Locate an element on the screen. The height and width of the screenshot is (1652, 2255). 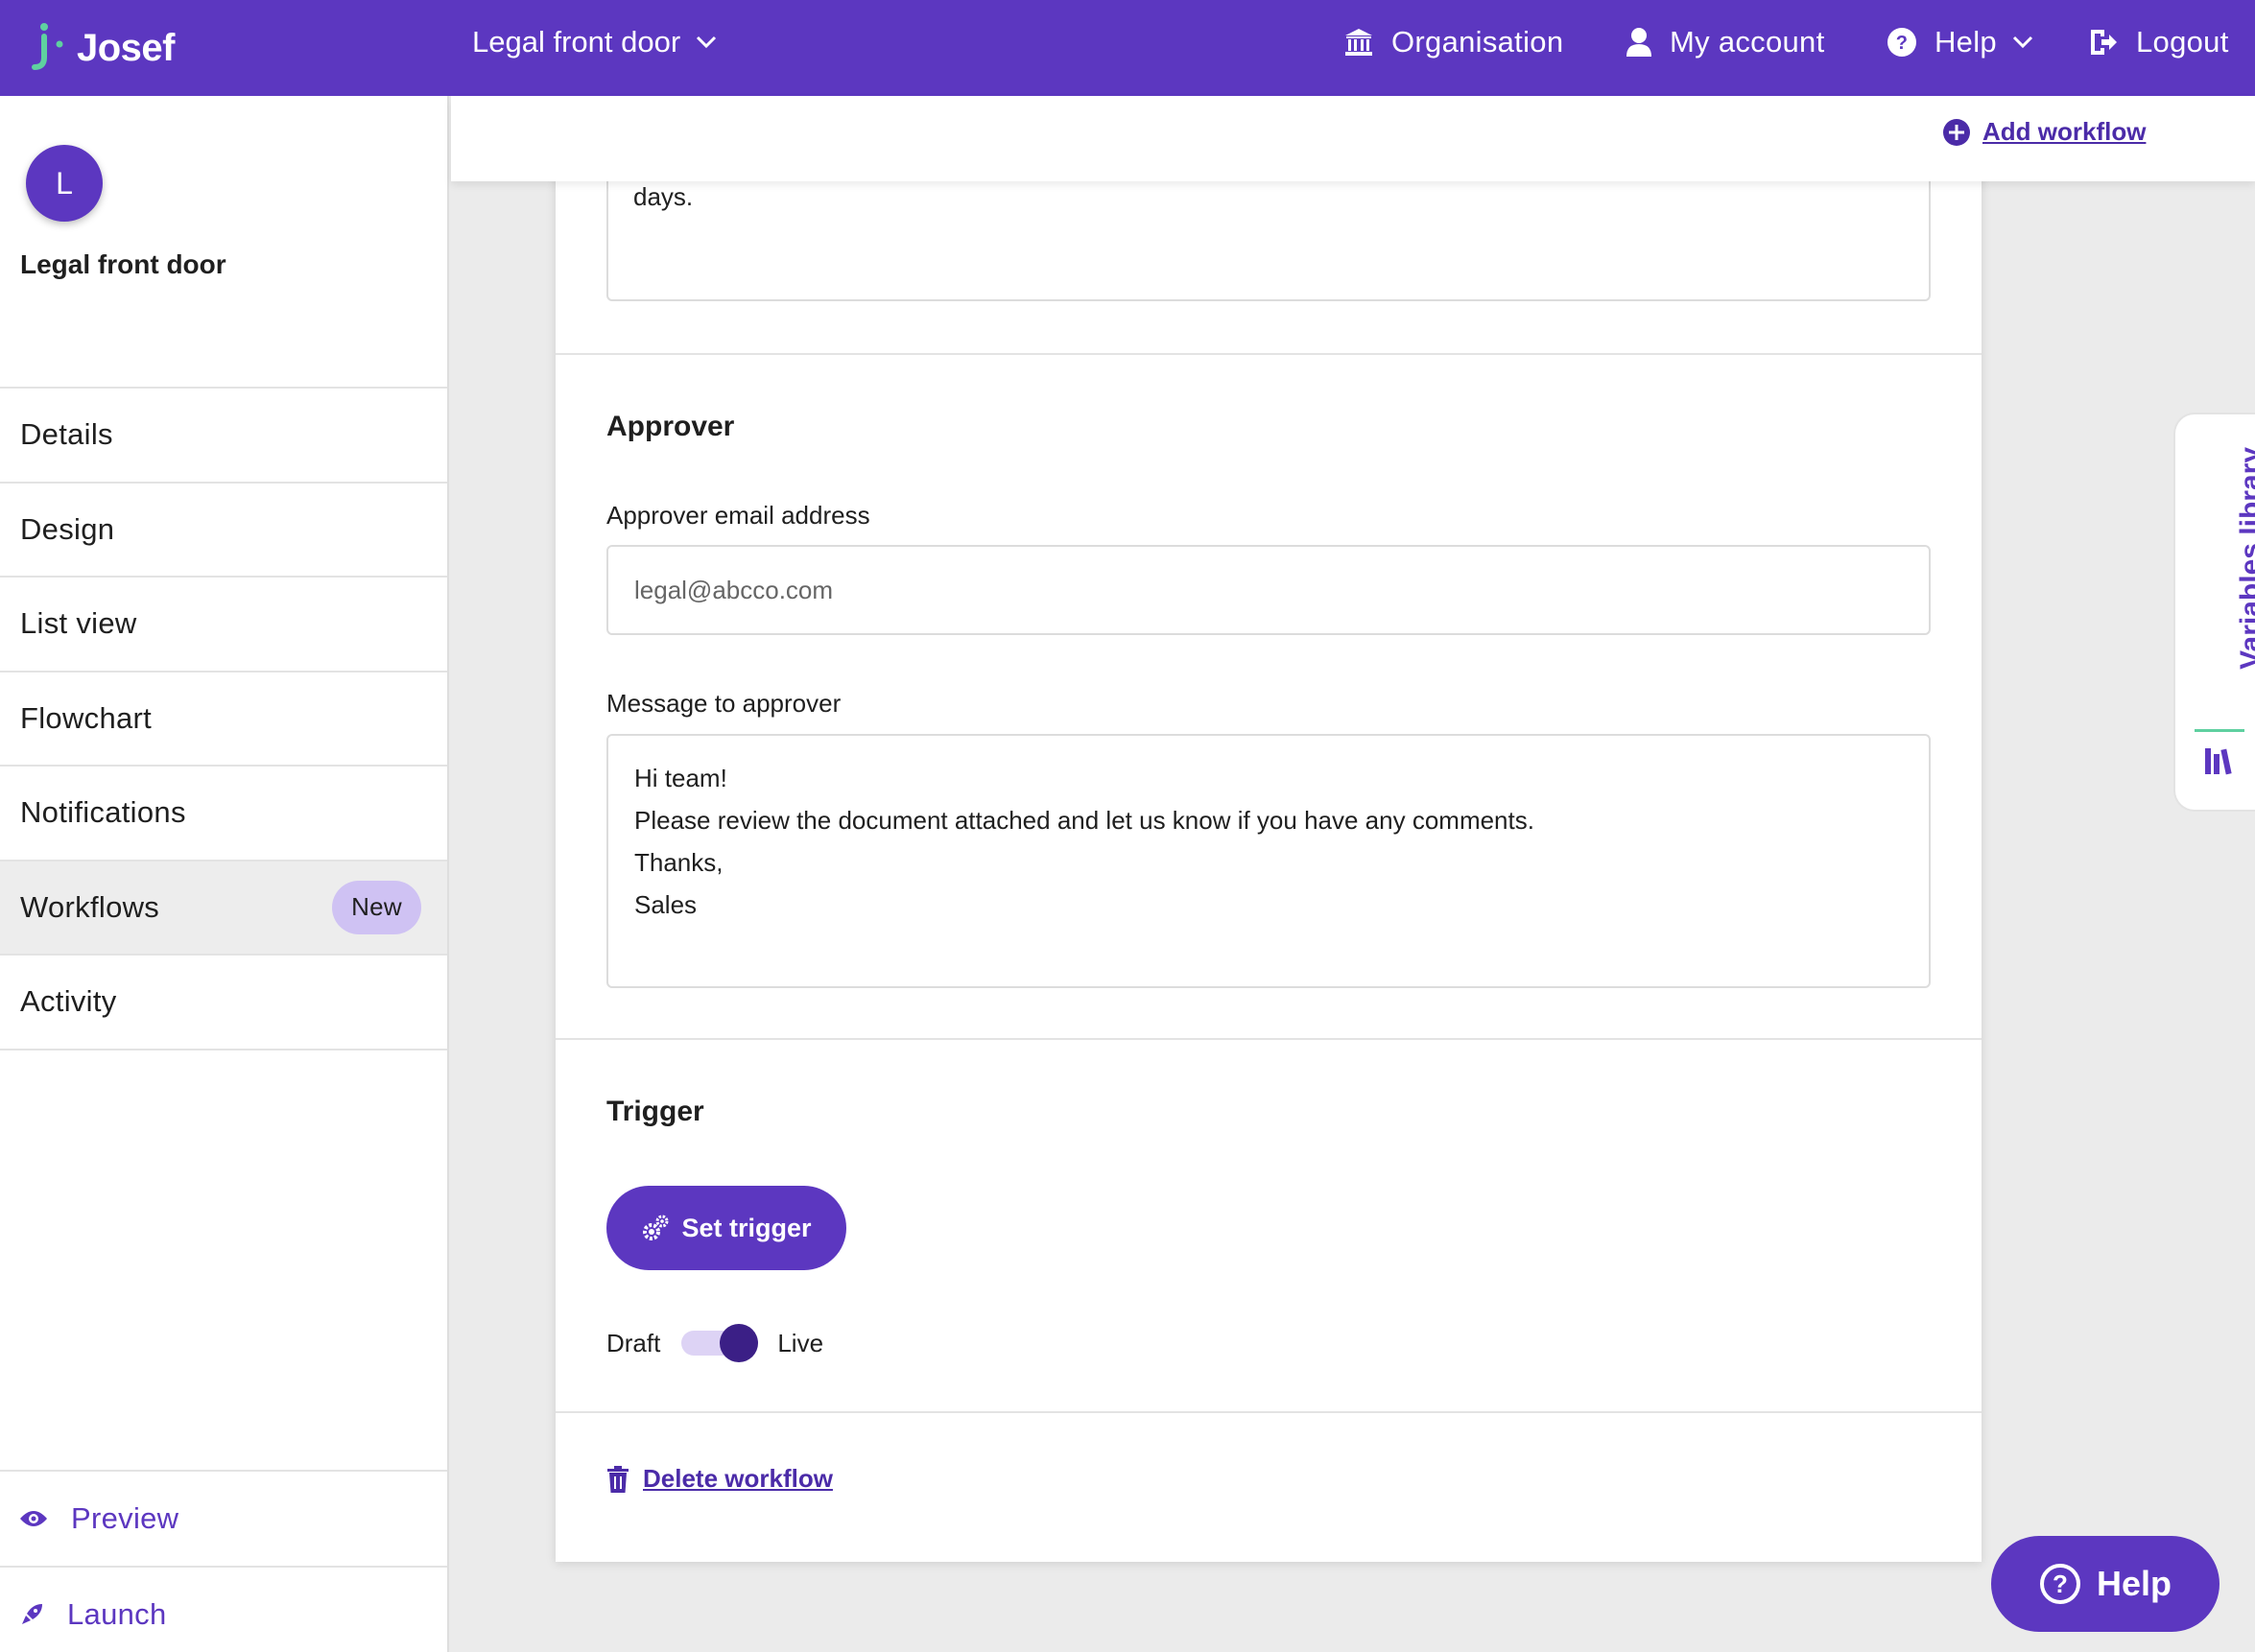
sidebar-item-workflows: Workflows New is located at coordinates (224, 909).